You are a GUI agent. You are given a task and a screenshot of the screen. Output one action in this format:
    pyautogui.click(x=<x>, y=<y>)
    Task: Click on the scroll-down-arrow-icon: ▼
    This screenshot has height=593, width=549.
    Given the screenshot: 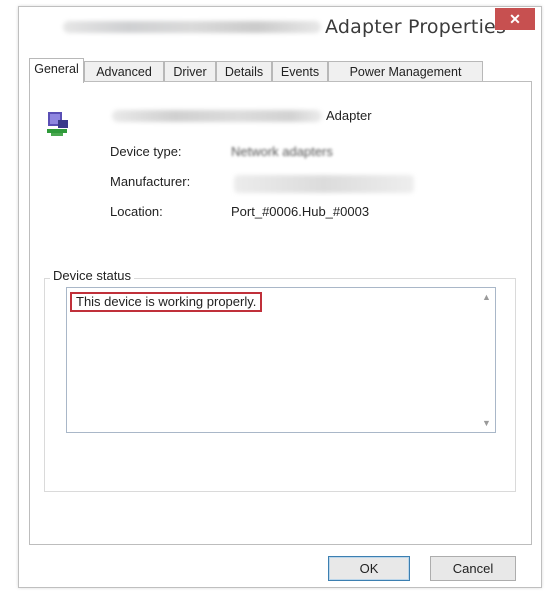 What is the action you would take?
    pyautogui.click(x=486, y=423)
    